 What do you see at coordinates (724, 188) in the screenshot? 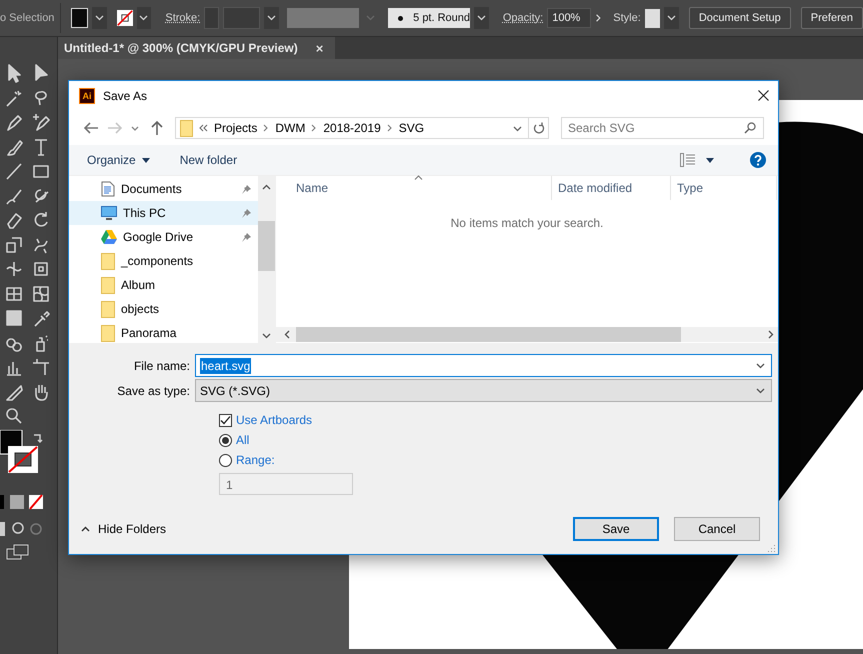
I see `column-header: Type` at bounding box center [724, 188].